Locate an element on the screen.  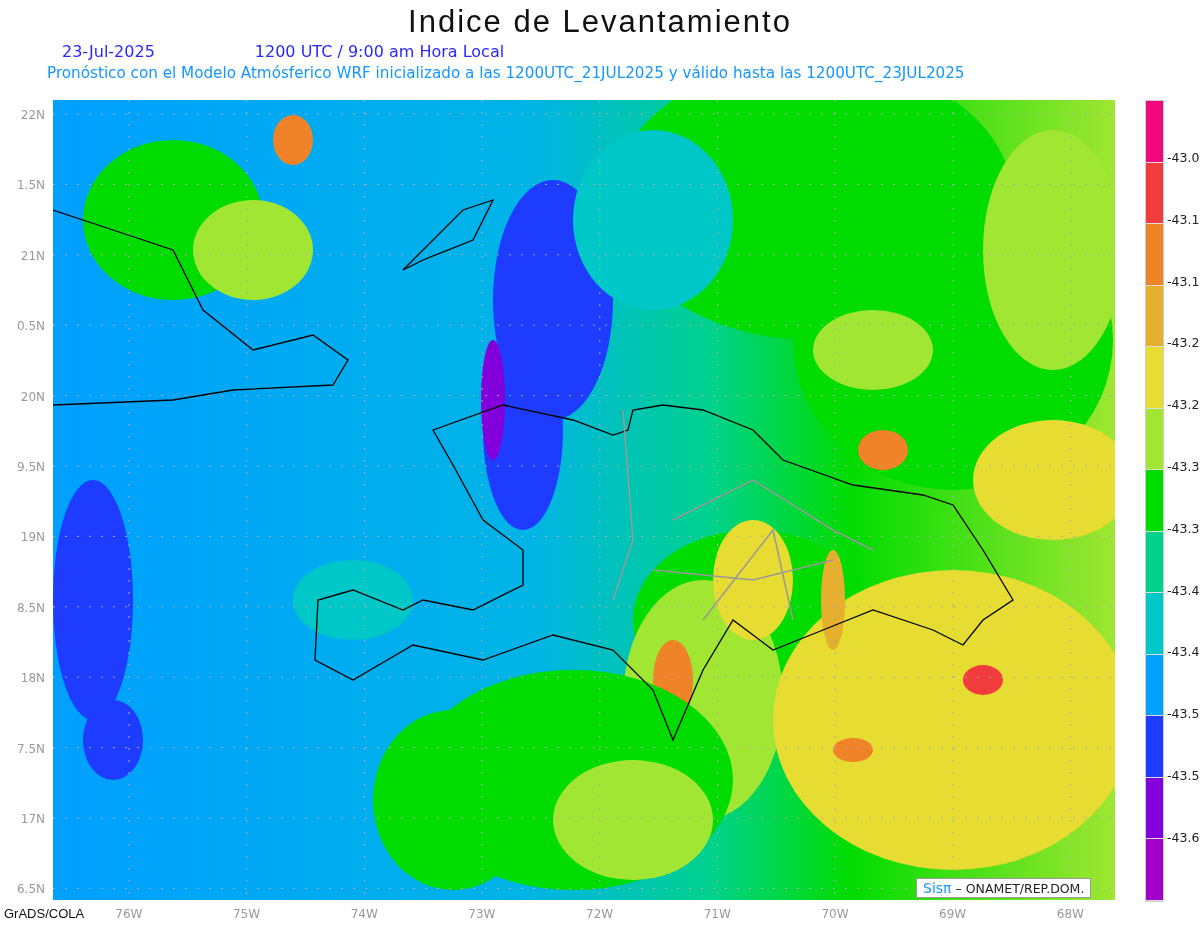
latitude-label: 22N is located at coordinates (32, 115).